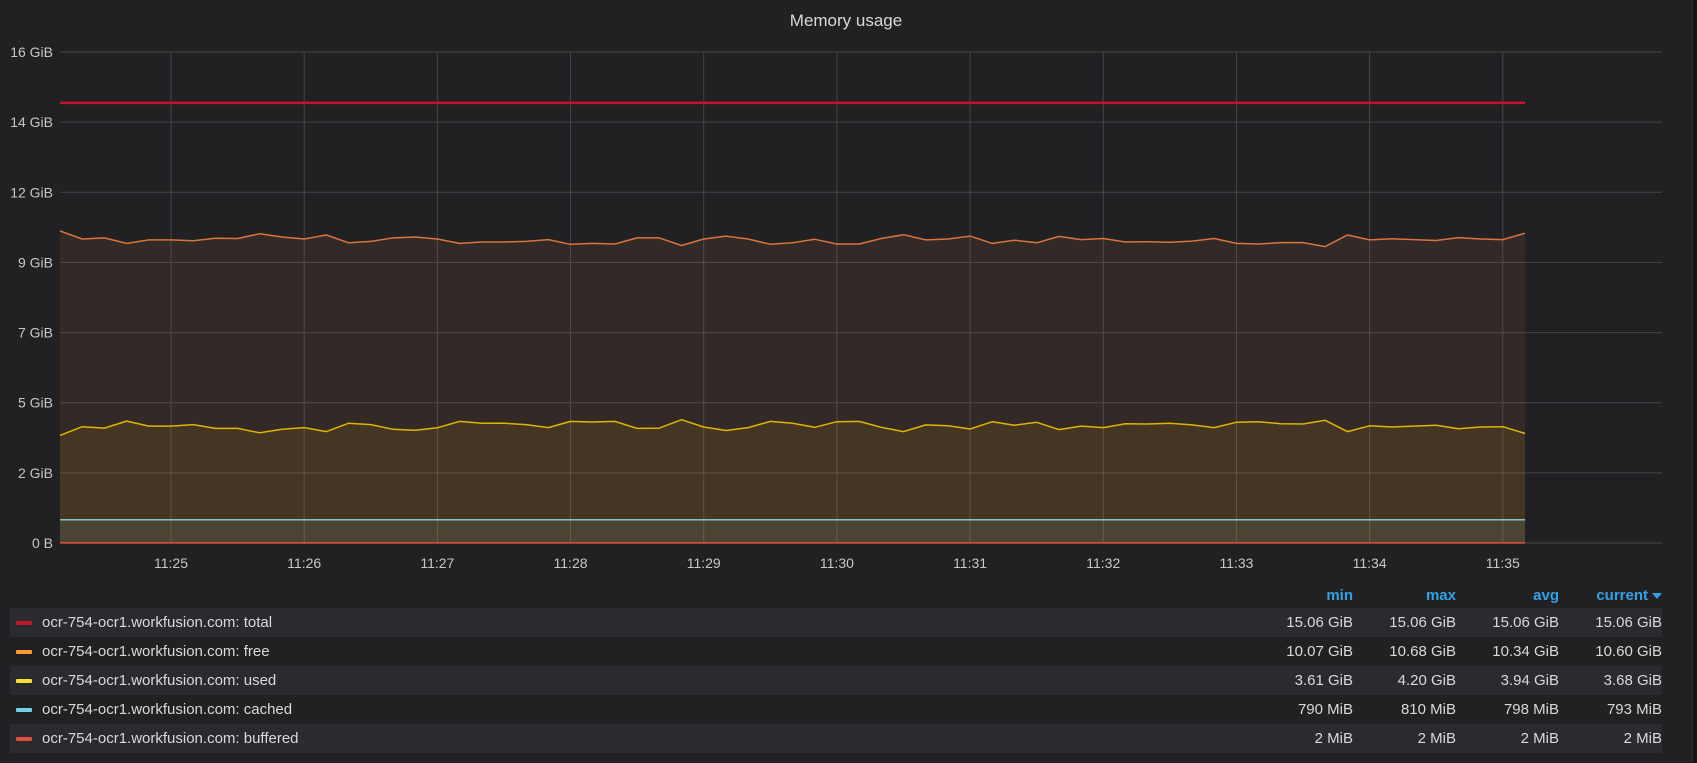 The width and height of the screenshot is (1697, 763). I want to click on y-tick-label: 2 GiB, so click(35, 473).